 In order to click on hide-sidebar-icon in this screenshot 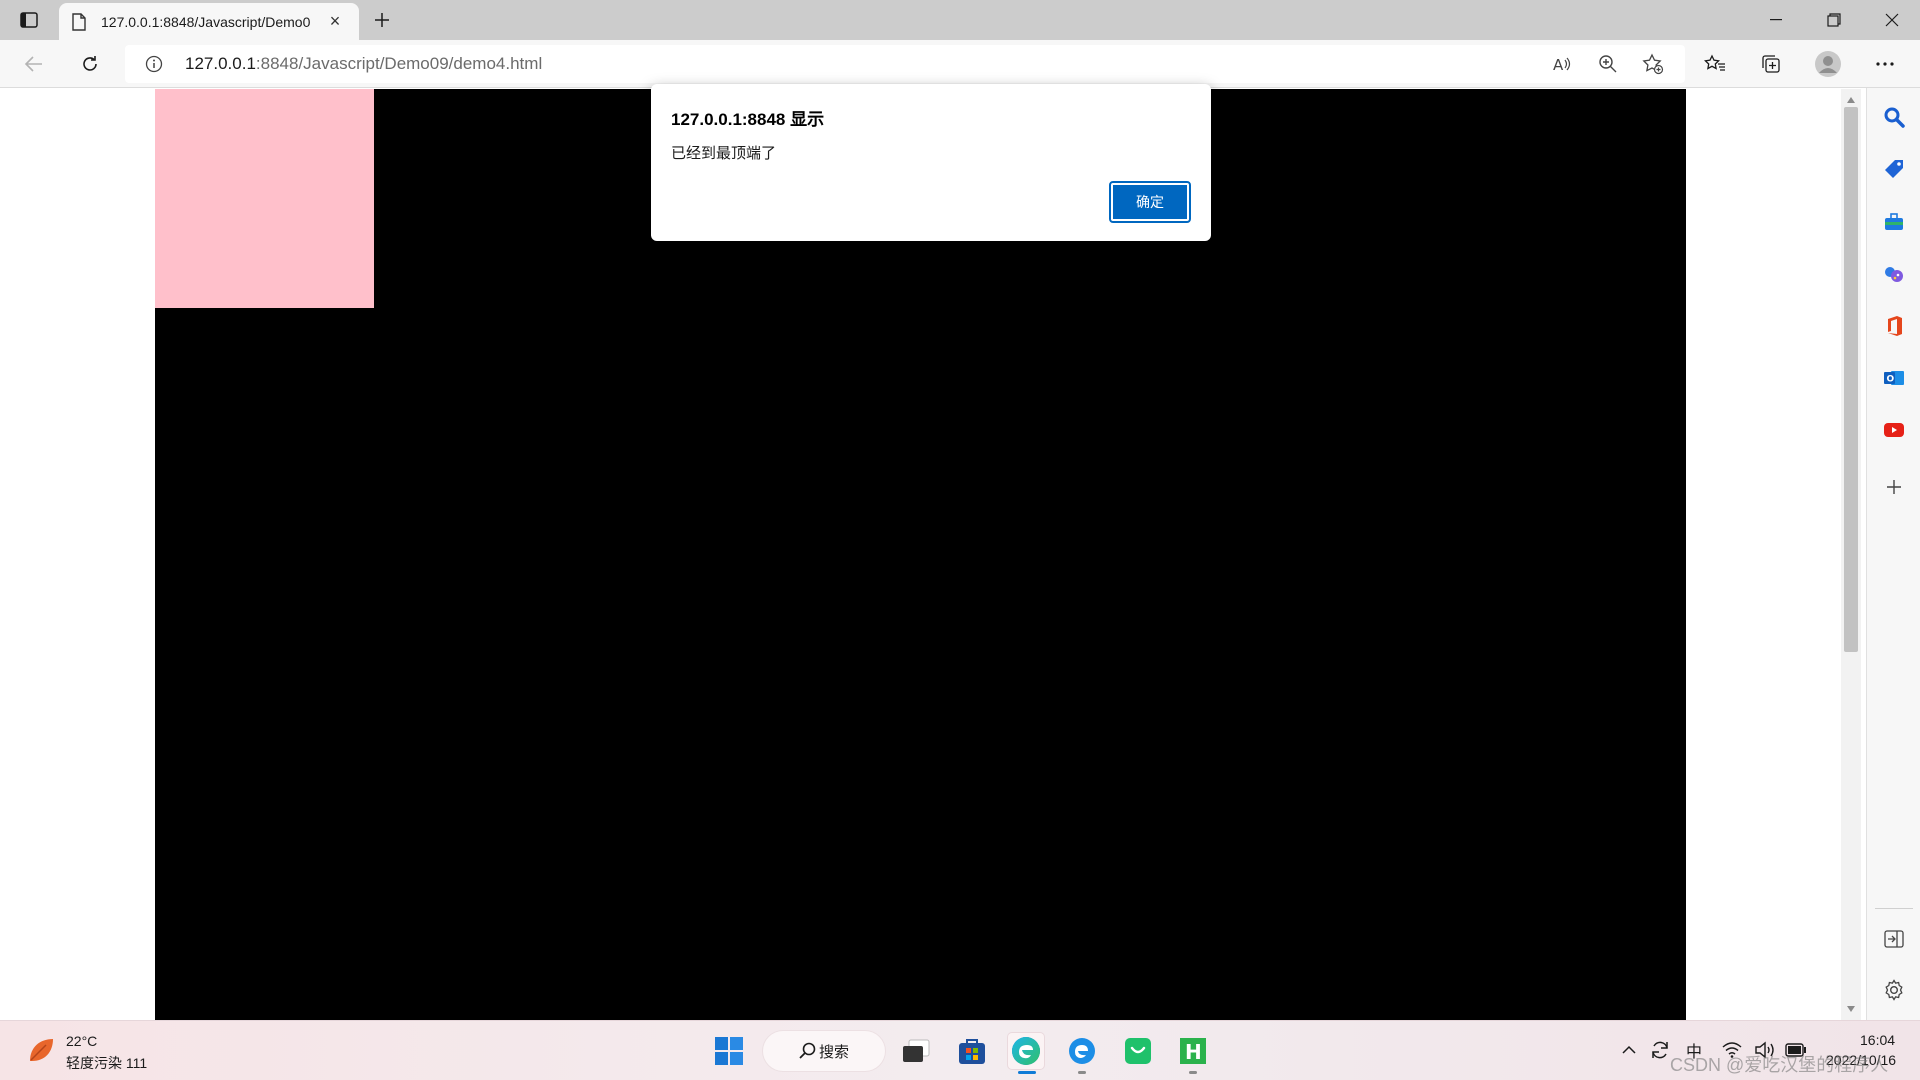, I will do `click(1894, 939)`.